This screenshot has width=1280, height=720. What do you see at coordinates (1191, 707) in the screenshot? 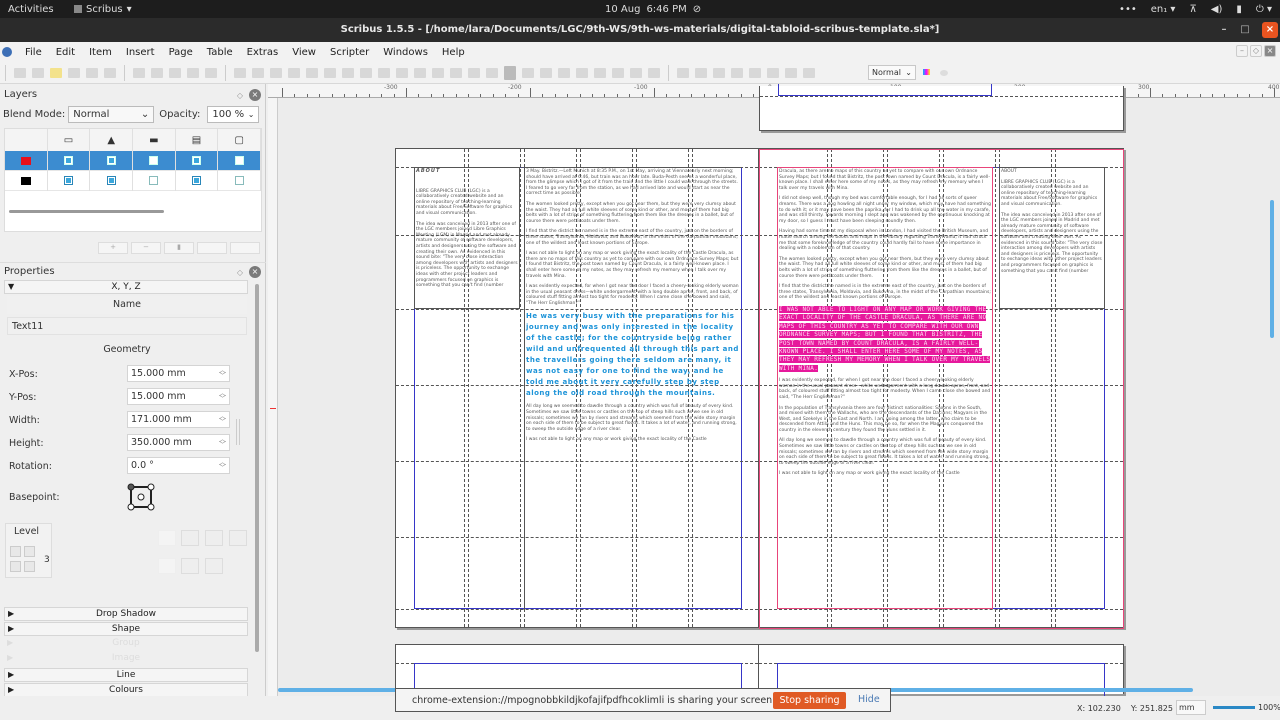
I see `unit-select: mm` at bounding box center [1191, 707].